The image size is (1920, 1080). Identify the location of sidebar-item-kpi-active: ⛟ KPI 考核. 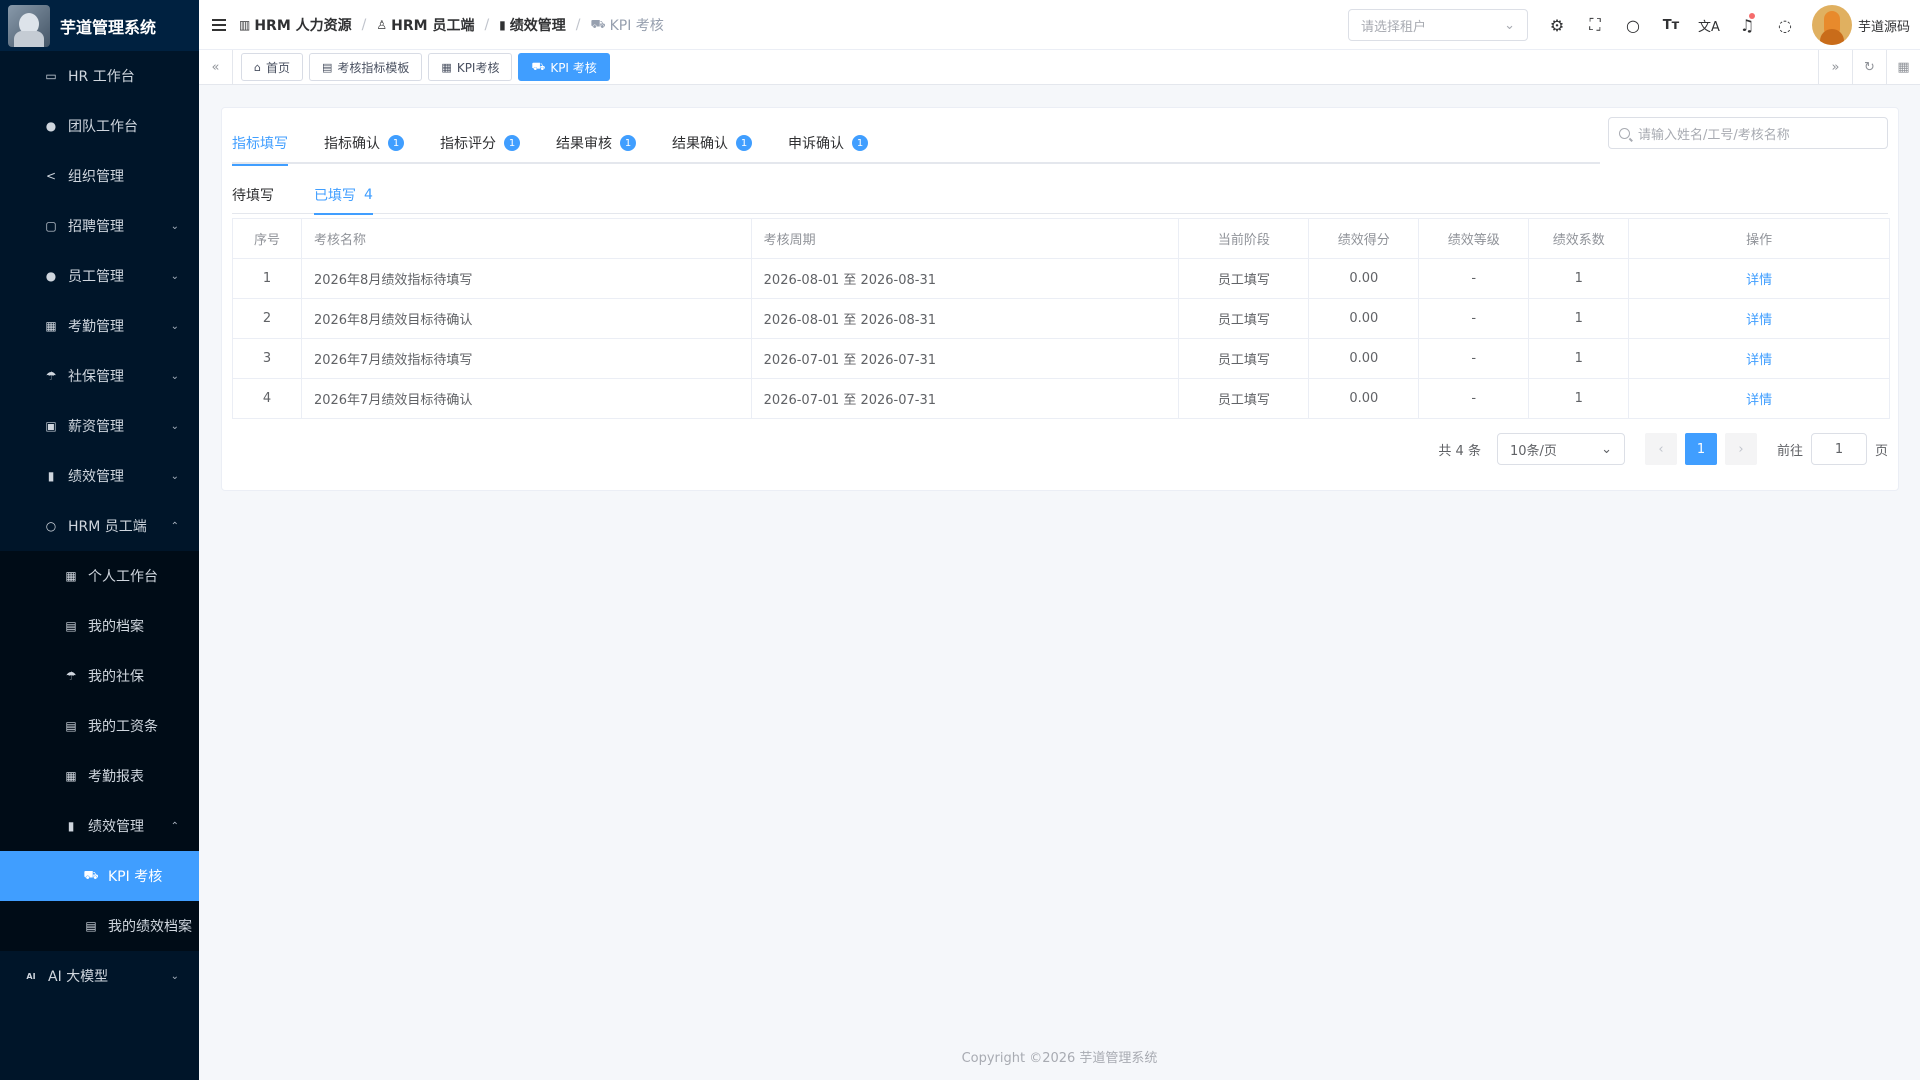
(99, 876).